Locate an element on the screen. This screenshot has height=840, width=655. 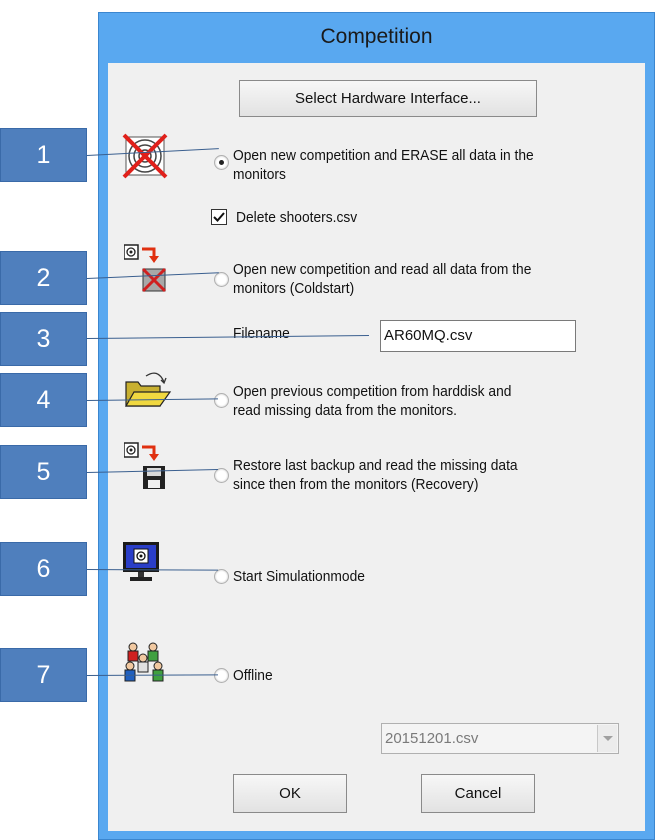
cancel-button: Cancel is located at coordinates (478, 793).